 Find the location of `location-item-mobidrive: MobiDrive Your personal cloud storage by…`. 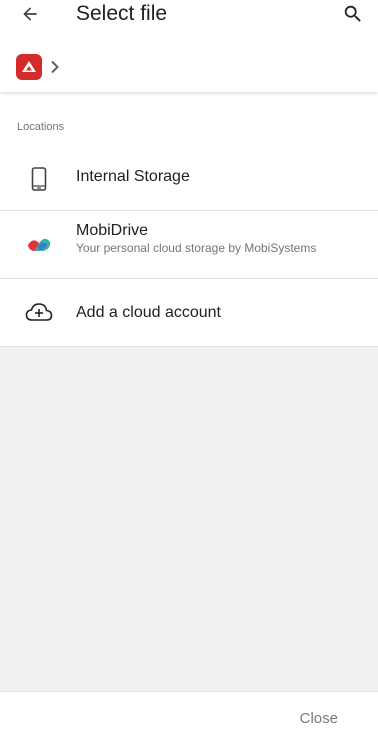

location-item-mobidrive: MobiDrive Your personal cloud storage by… is located at coordinates (189, 244).